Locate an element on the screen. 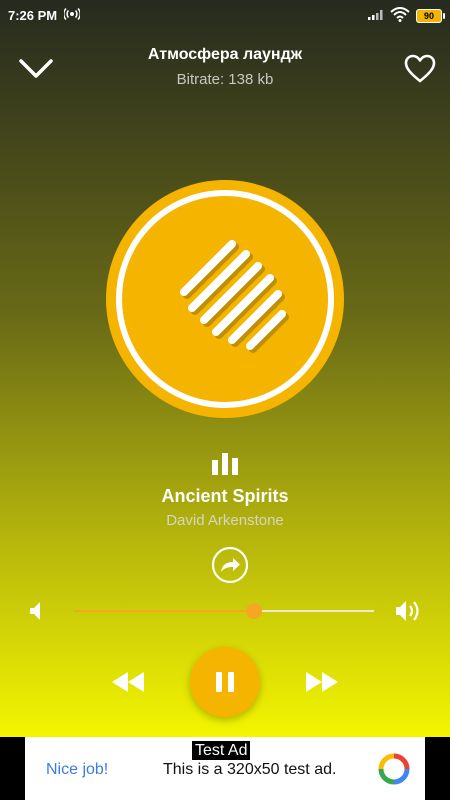 This screenshot has width=450, height=800. equalizer-bars-icon is located at coordinates (225, 464).